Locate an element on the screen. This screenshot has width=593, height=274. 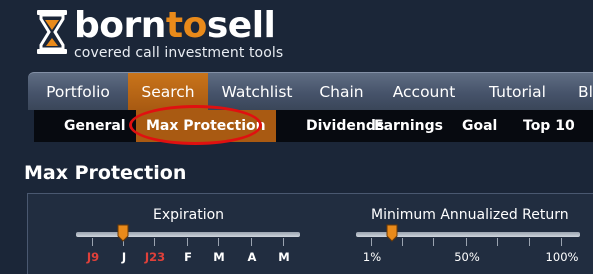
nav-portfolio: Portfolio is located at coordinates (78, 91).